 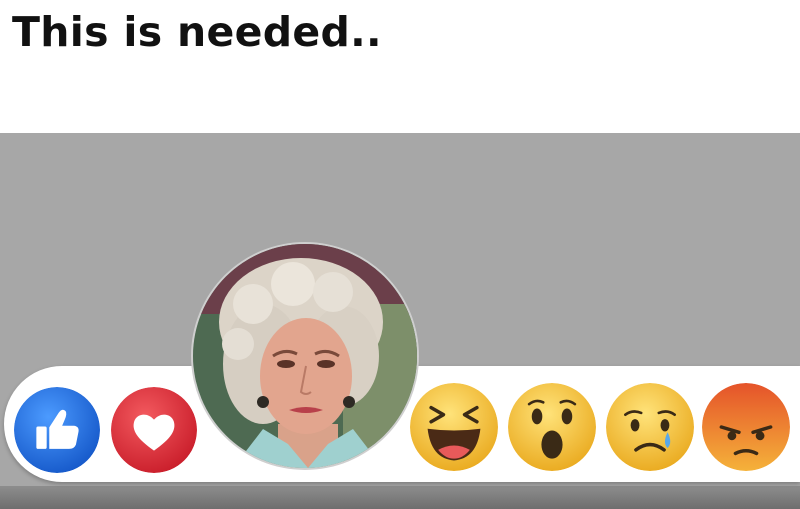 I want to click on sad-face-icon, so click(x=650, y=427).